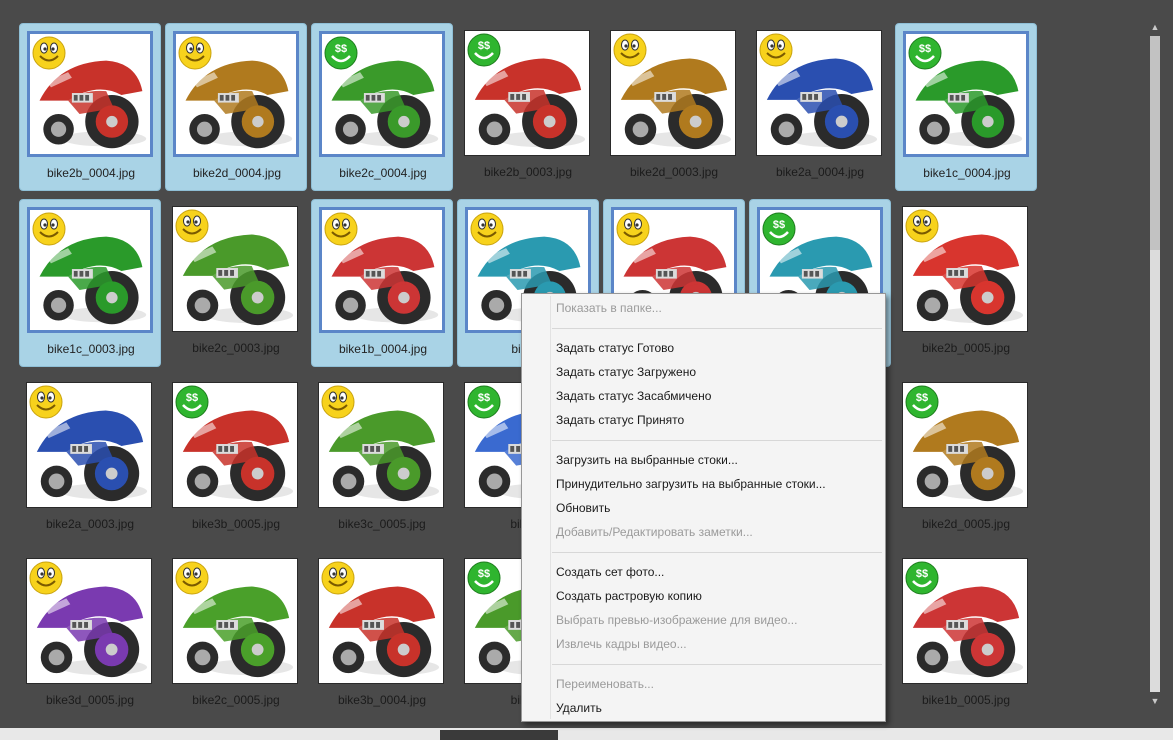  What do you see at coordinates (1155, 701) in the screenshot?
I see `scroll-down-arrow-icon: ▼` at bounding box center [1155, 701].